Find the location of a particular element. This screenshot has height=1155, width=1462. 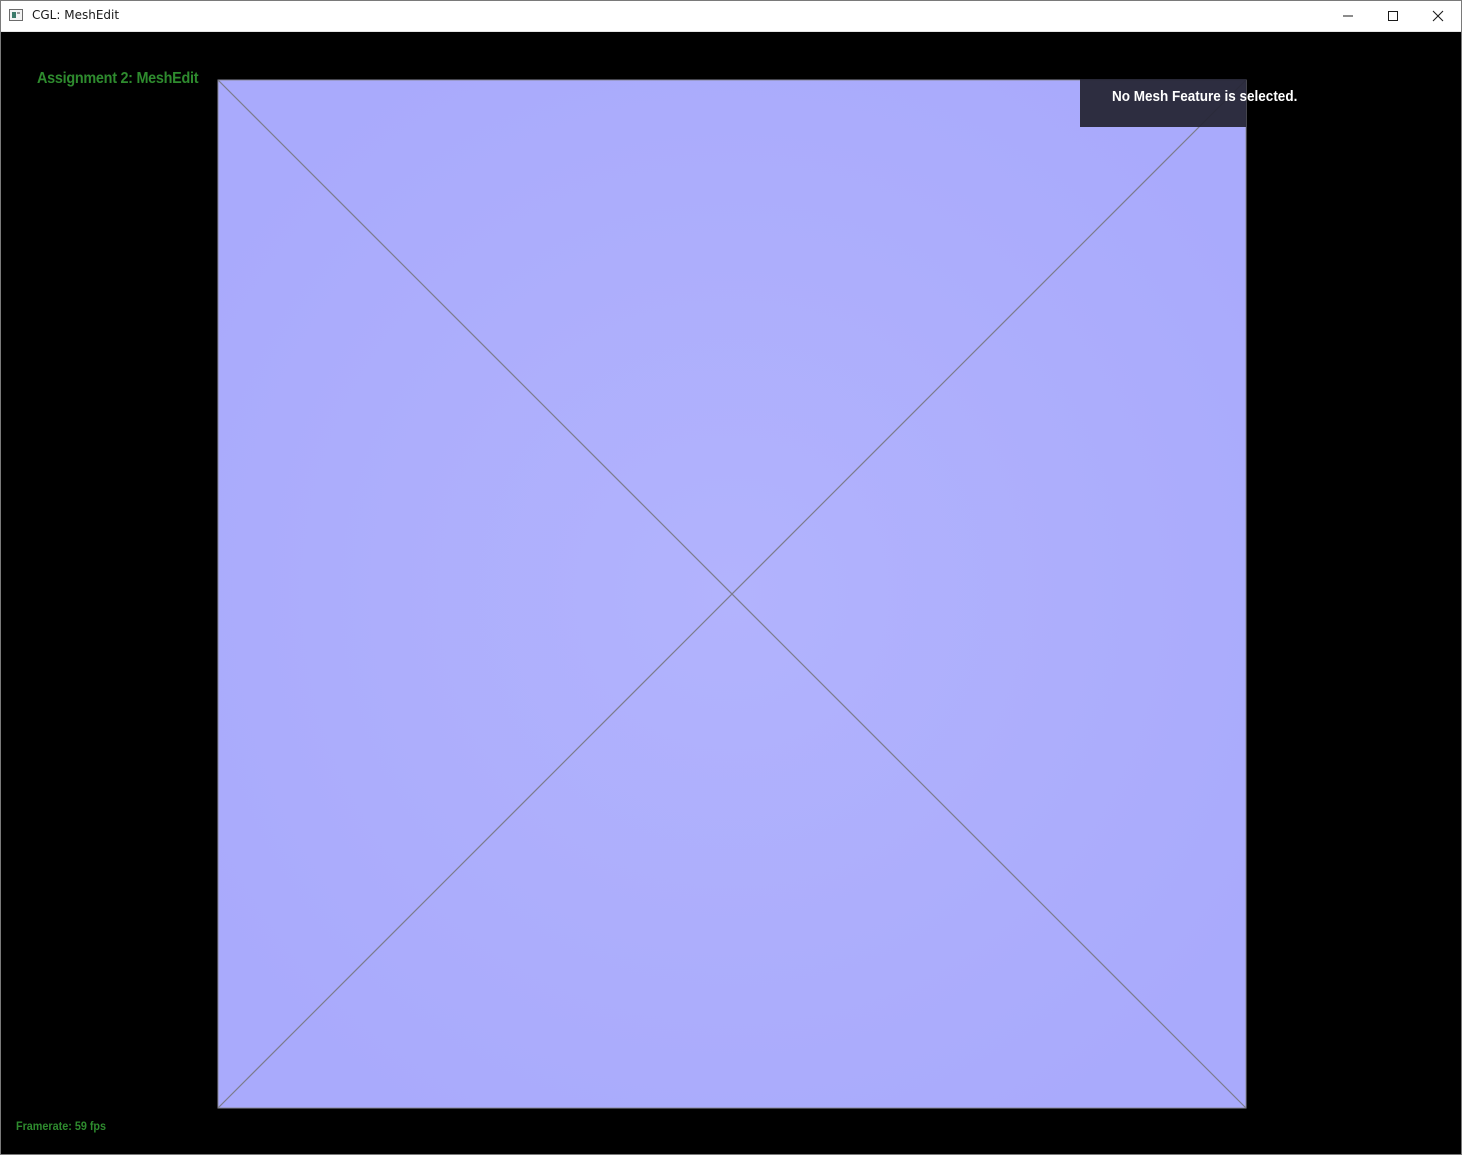

close-icon is located at coordinates (1438, 16).